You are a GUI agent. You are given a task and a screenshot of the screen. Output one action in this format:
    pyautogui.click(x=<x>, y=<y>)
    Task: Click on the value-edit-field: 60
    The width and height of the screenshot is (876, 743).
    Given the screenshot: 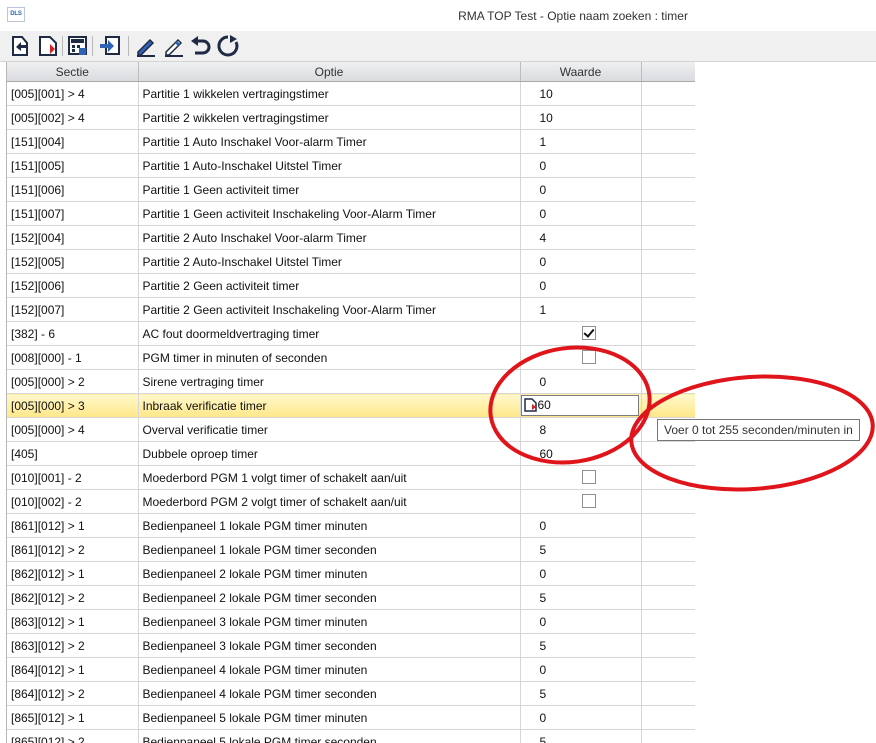 What is the action you would take?
    pyautogui.click(x=579, y=405)
    